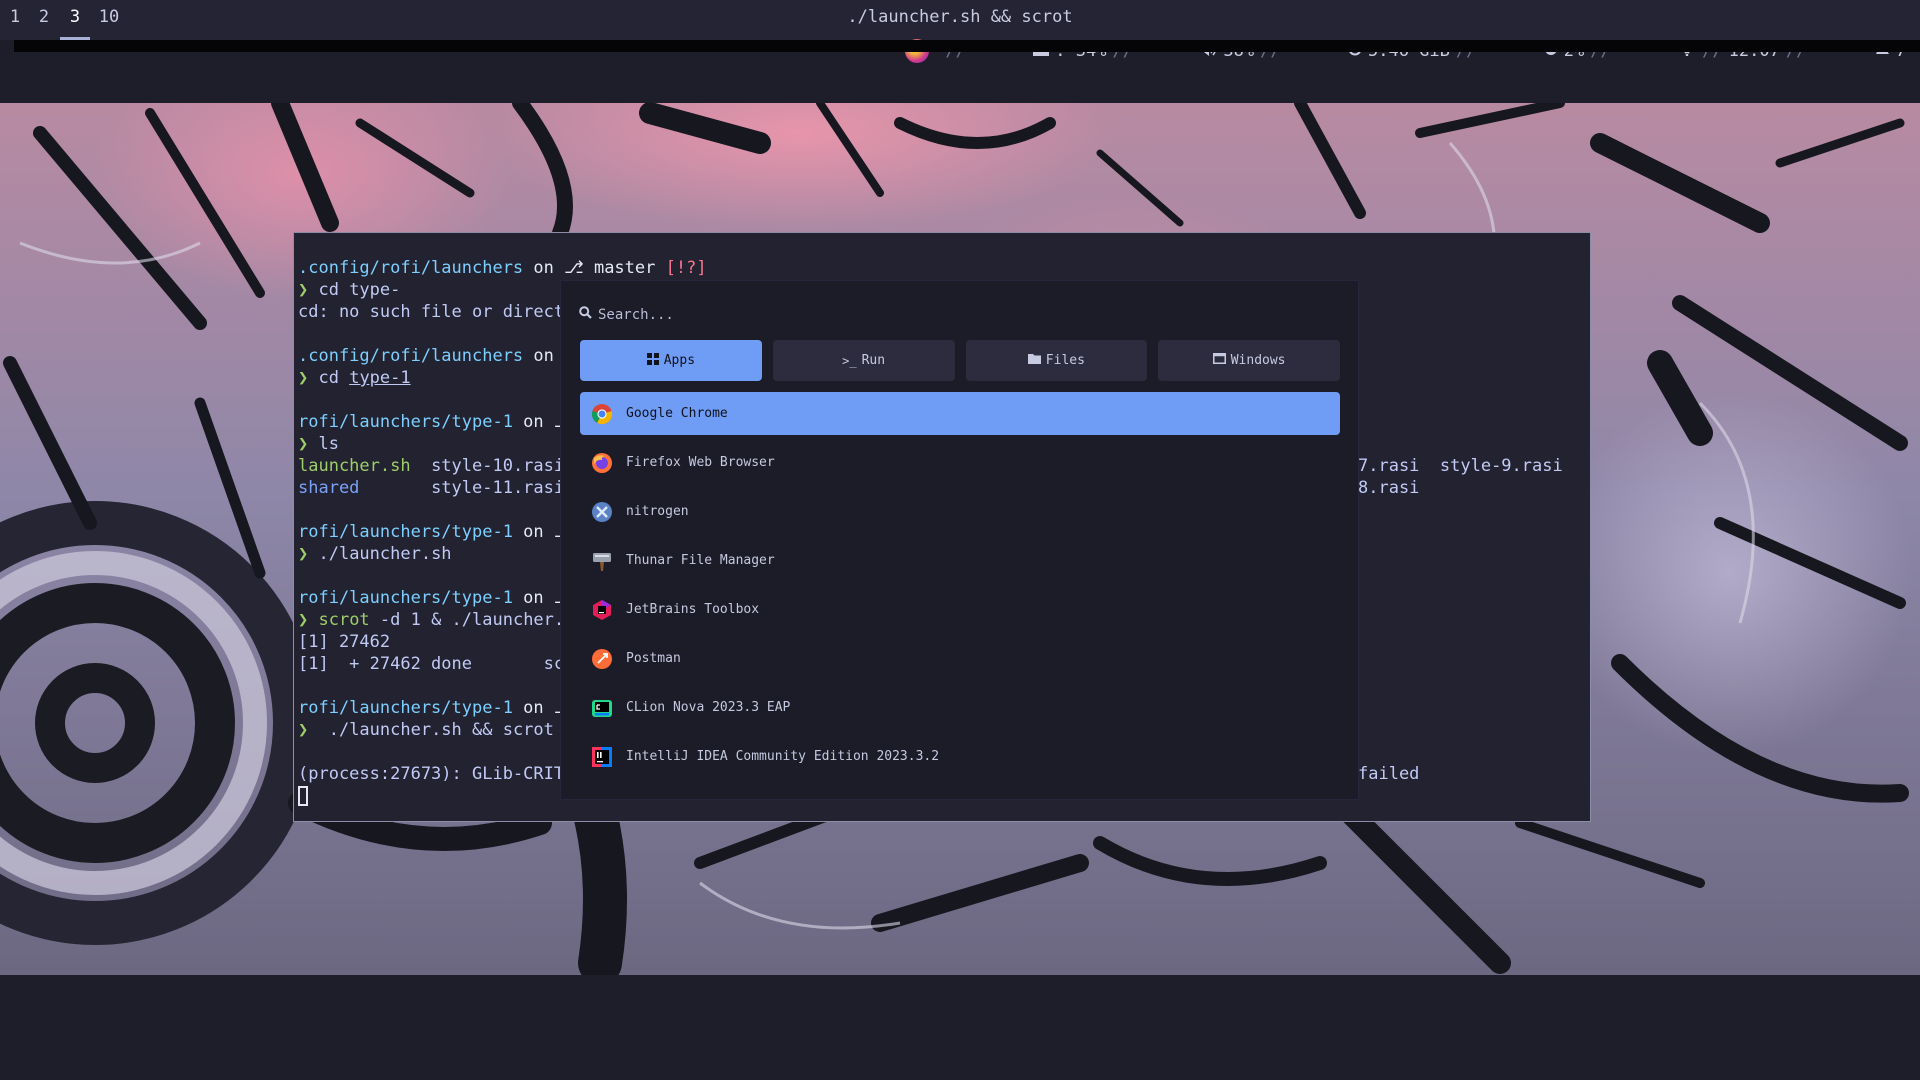 This screenshot has height=1080, width=1920. I want to click on app-item-nitrogen: nitrogen, so click(960, 511).